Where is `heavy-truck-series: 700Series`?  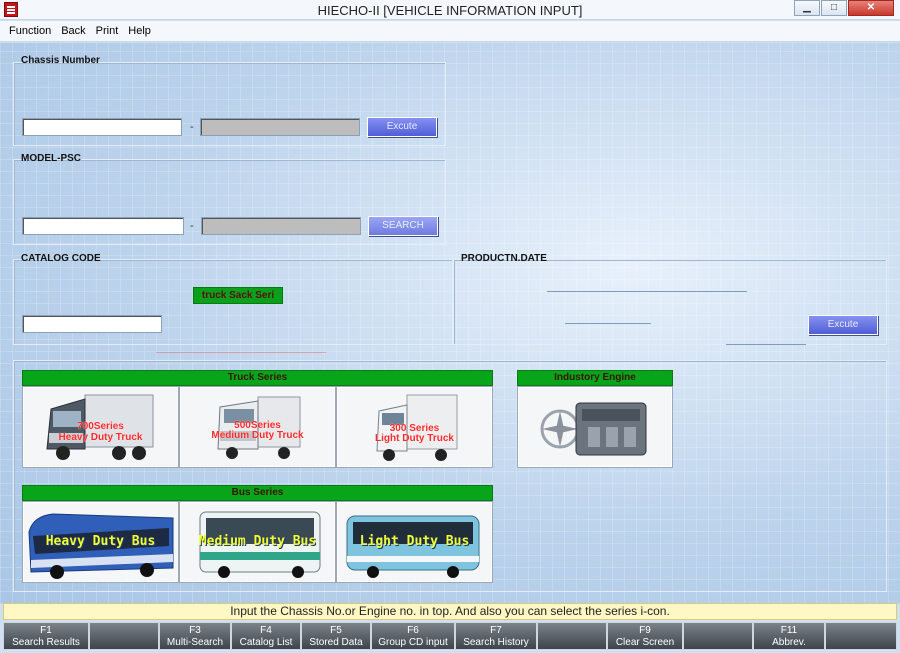 heavy-truck-series: 700Series is located at coordinates (100, 426).